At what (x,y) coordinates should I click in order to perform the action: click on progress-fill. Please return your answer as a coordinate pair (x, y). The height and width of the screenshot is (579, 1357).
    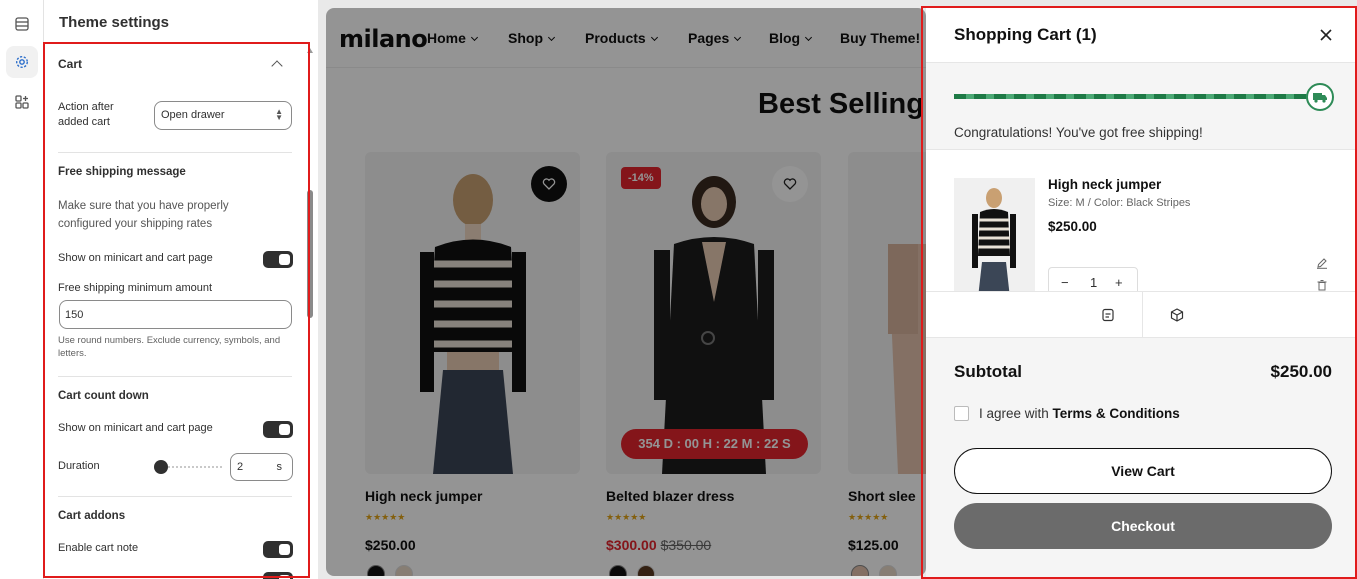
    Looking at the image, I should click on (1135, 96).